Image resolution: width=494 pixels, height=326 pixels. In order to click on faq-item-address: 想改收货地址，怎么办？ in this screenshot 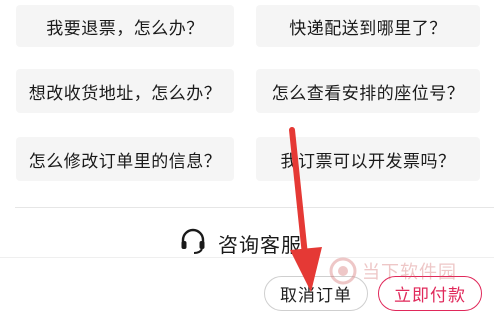, I will do `click(125, 91)`.